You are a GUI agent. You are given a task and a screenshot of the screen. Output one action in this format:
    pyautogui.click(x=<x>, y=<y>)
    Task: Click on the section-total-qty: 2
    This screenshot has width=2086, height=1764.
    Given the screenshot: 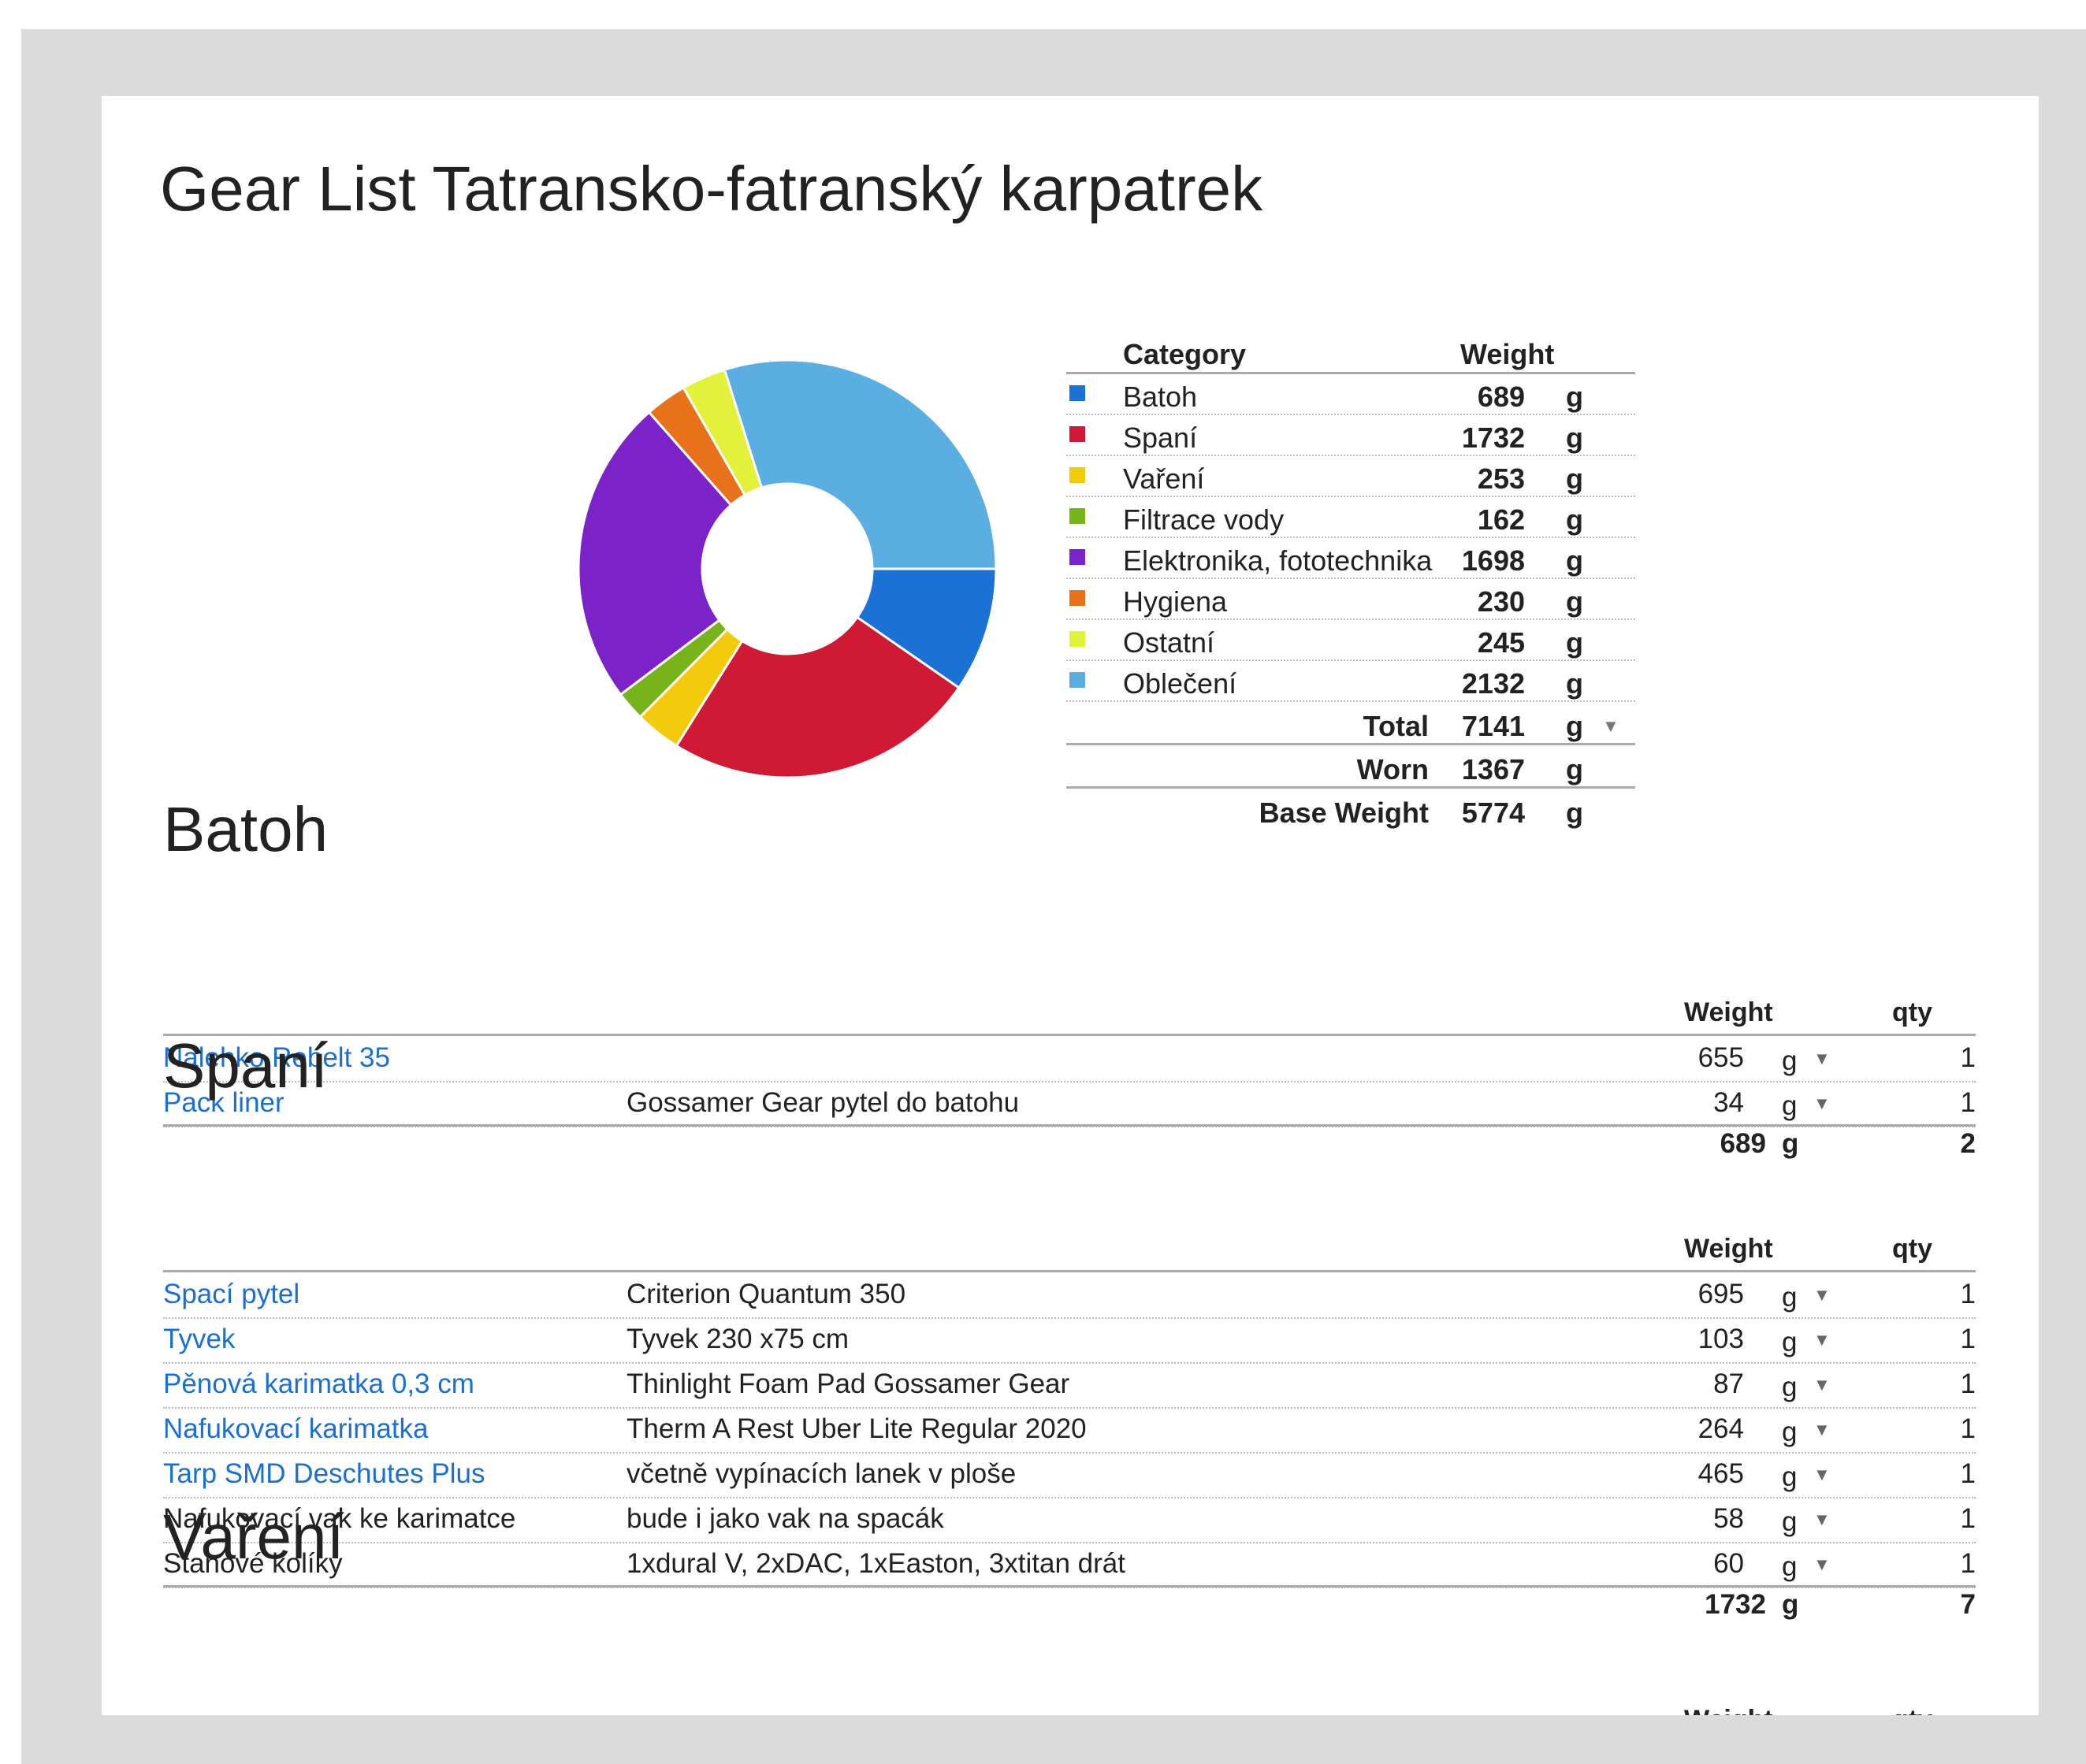 What is the action you would take?
    pyautogui.click(x=1968, y=1143)
    